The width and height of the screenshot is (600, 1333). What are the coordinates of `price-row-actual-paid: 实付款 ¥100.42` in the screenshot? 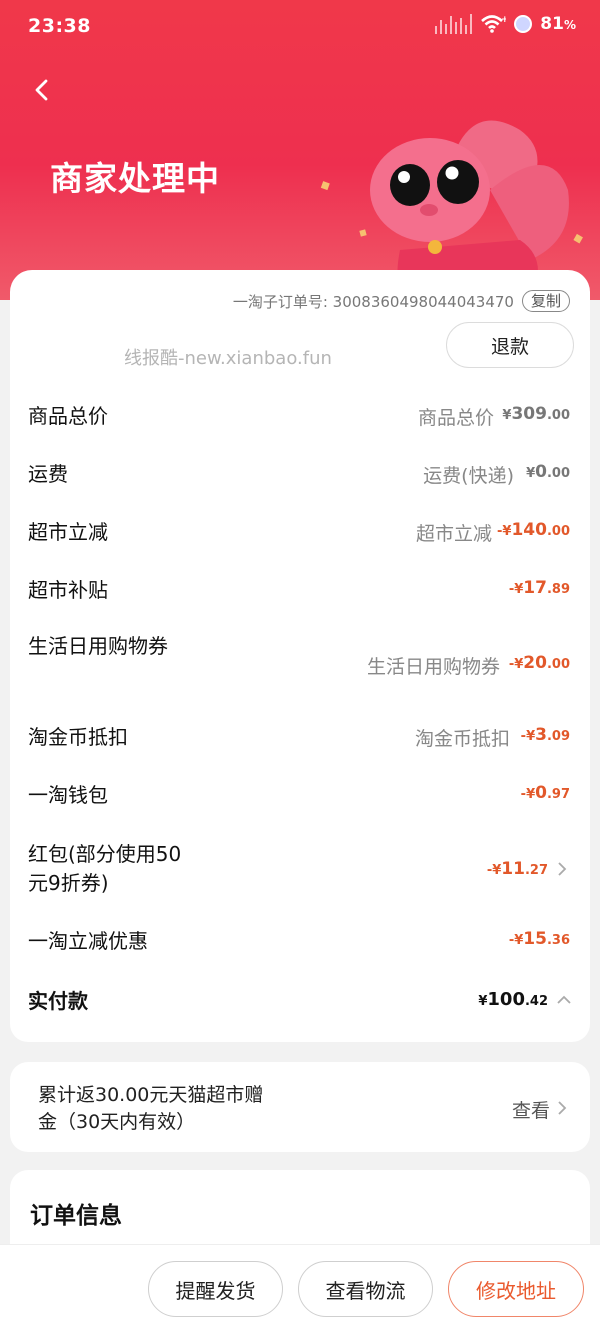 It's located at (300, 1002).